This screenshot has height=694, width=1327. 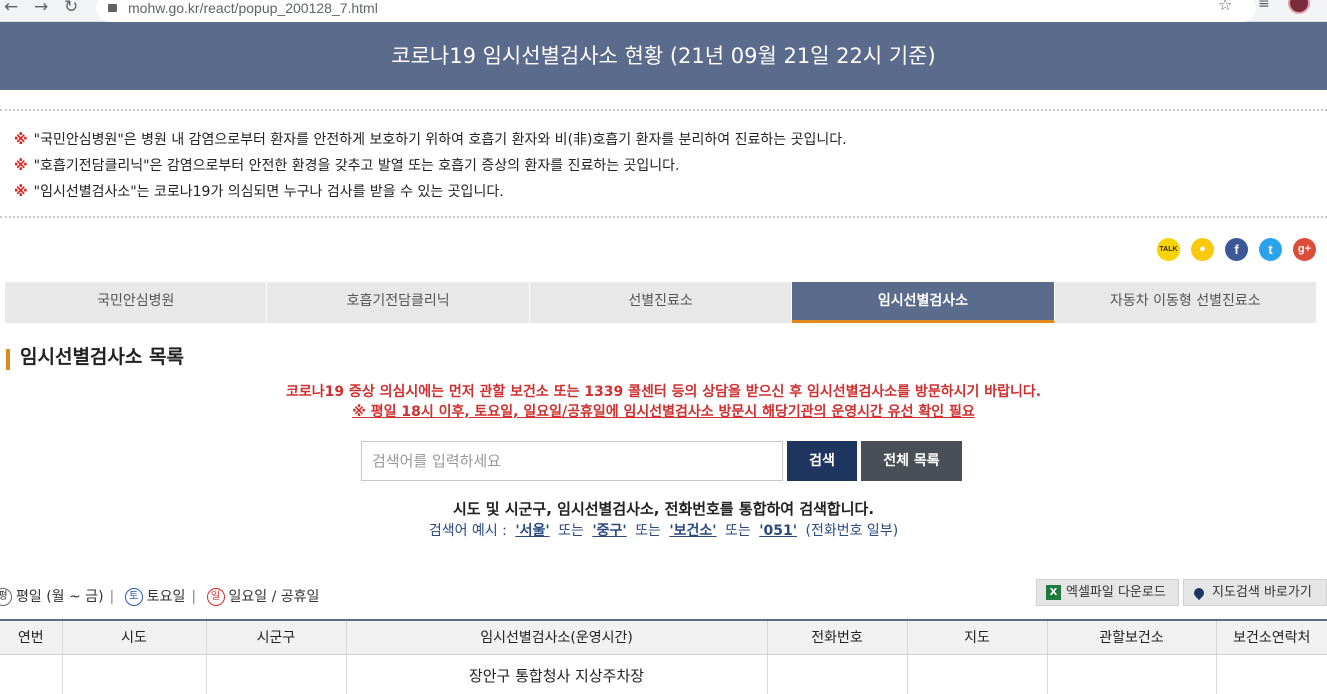 What do you see at coordinates (778, 531) in the screenshot?
I see `search-example-keyword: '051'` at bounding box center [778, 531].